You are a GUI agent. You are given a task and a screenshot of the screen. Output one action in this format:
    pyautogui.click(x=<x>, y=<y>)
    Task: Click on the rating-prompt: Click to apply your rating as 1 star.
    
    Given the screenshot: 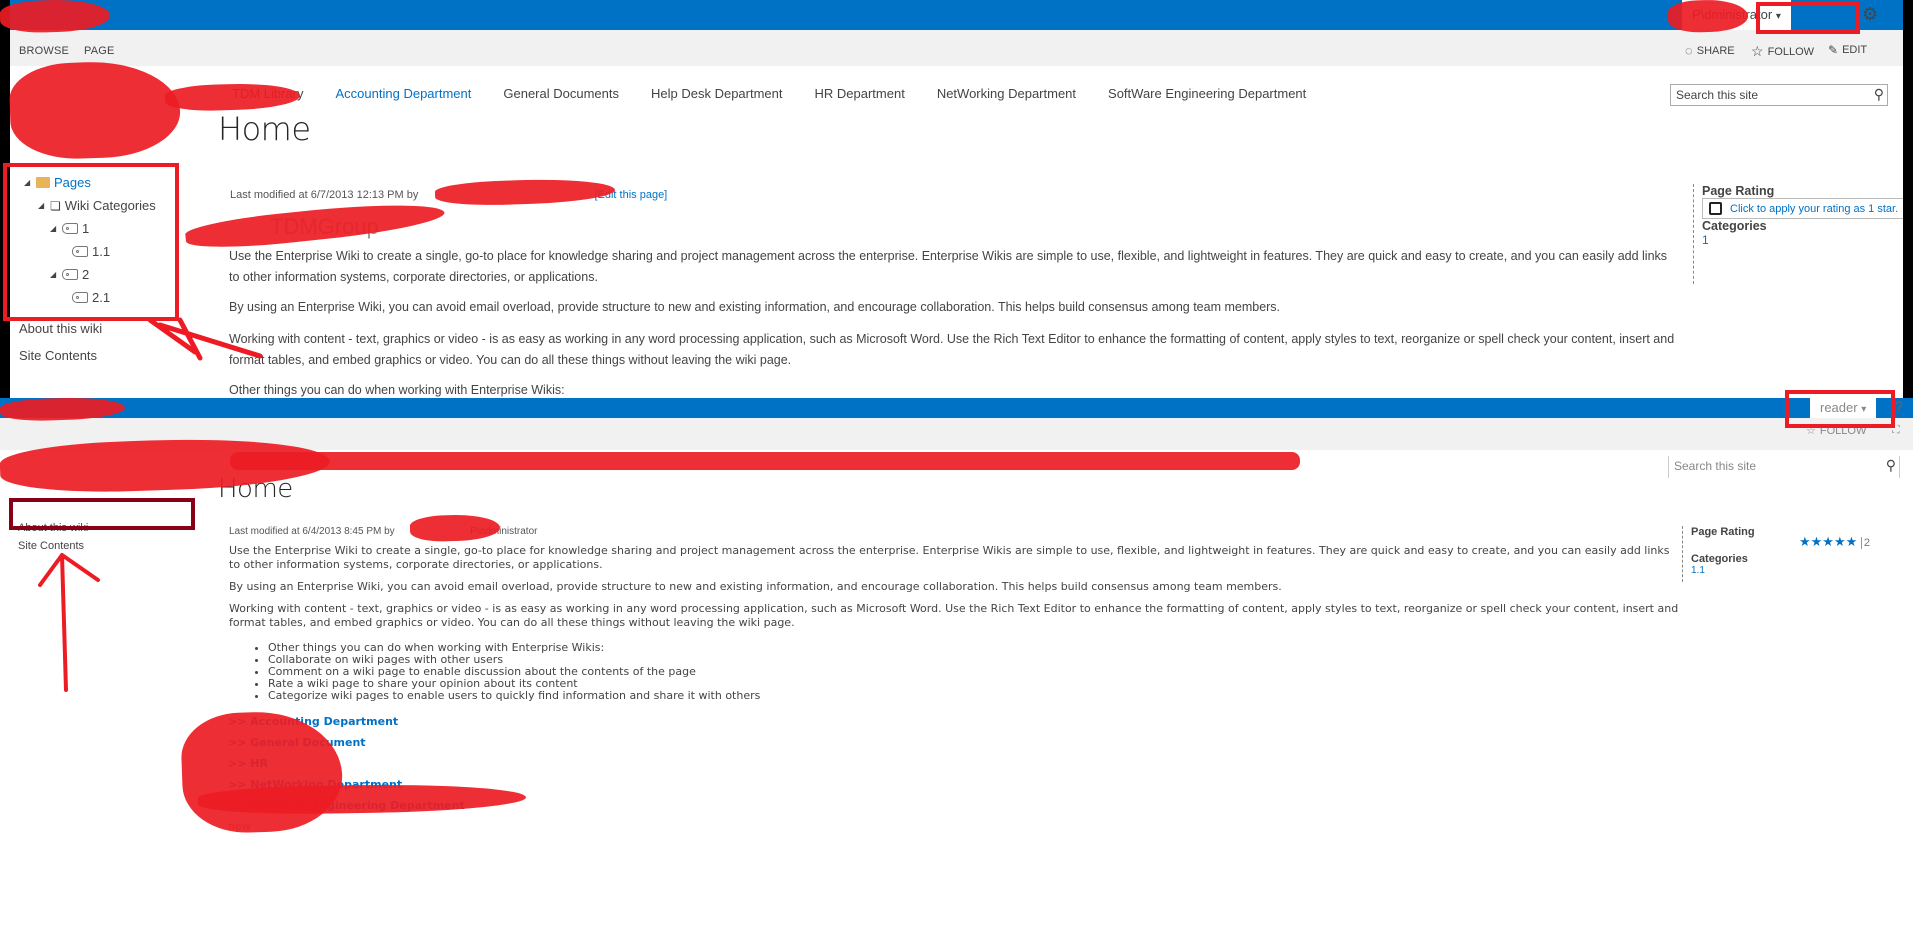 What is the action you would take?
    pyautogui.click(x=1814, y=209)
    